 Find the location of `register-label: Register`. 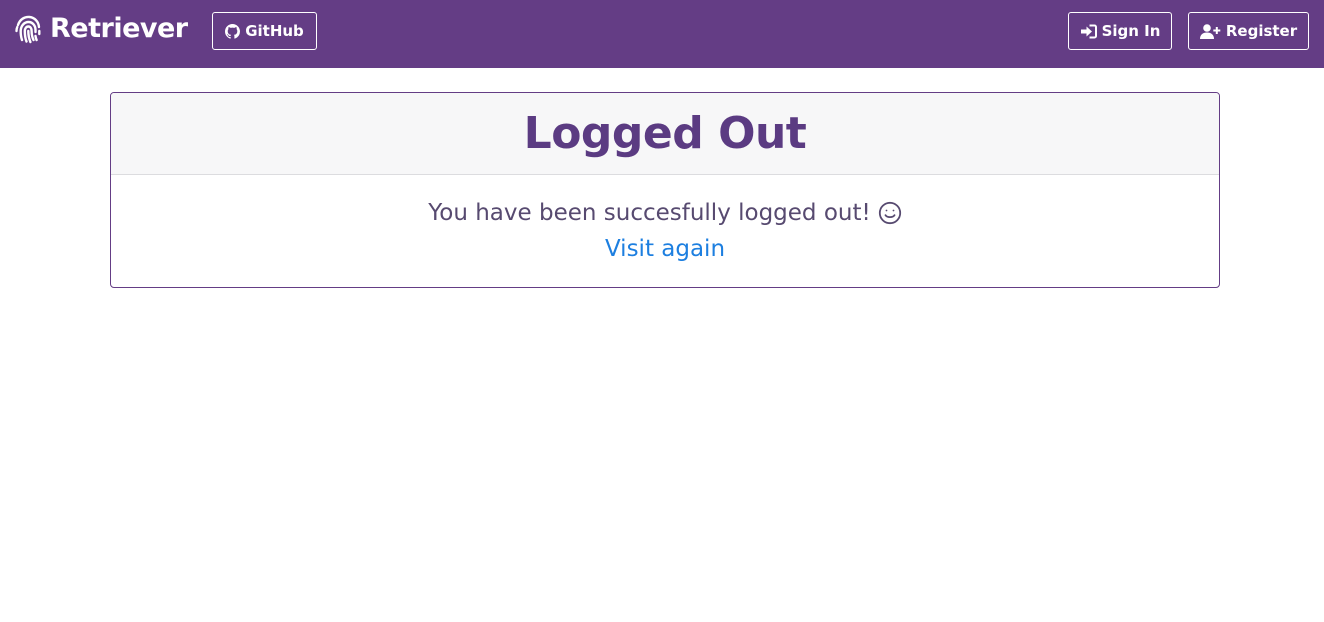

register-label: Register is located at coordinates (1261, 31).